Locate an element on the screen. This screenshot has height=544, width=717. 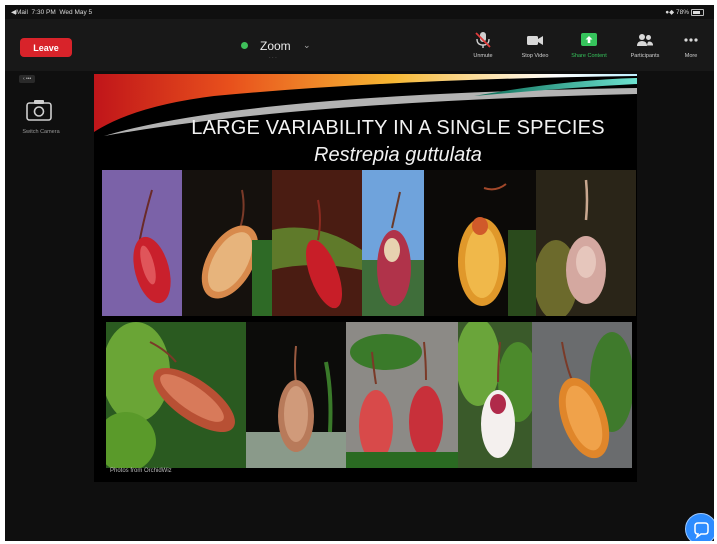
photo-credit: Photos from OrchidWiz is located at coordinates (141, 471).